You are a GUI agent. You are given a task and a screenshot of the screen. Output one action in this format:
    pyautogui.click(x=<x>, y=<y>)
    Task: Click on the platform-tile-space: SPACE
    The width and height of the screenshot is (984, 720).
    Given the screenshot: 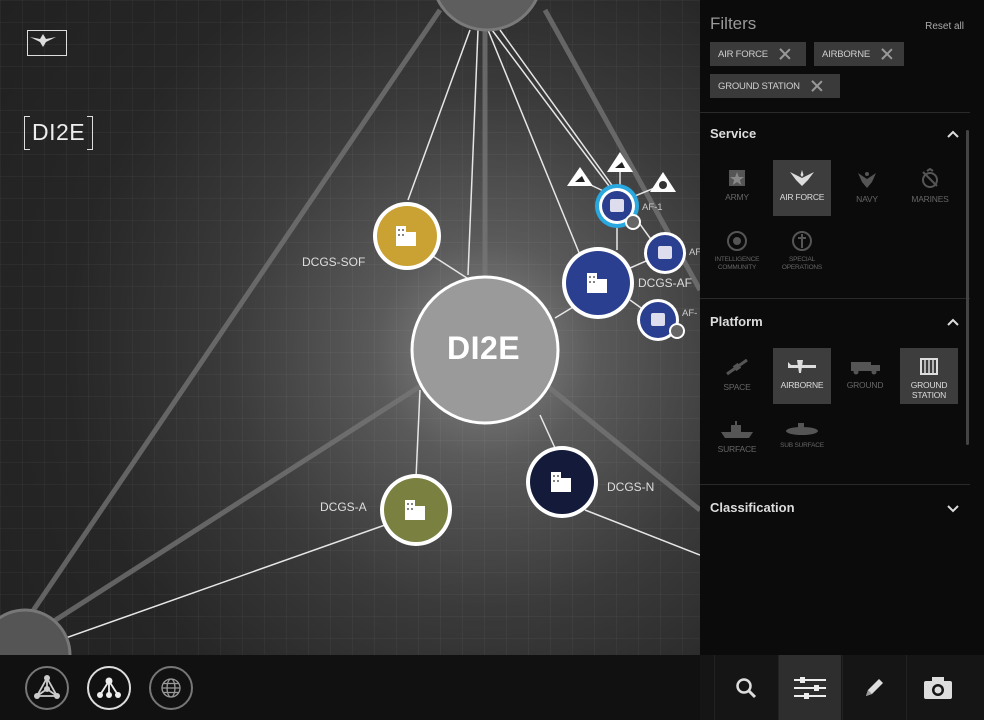 What is the action you would take?
    pyautogui.click(x=737, y=376)
    